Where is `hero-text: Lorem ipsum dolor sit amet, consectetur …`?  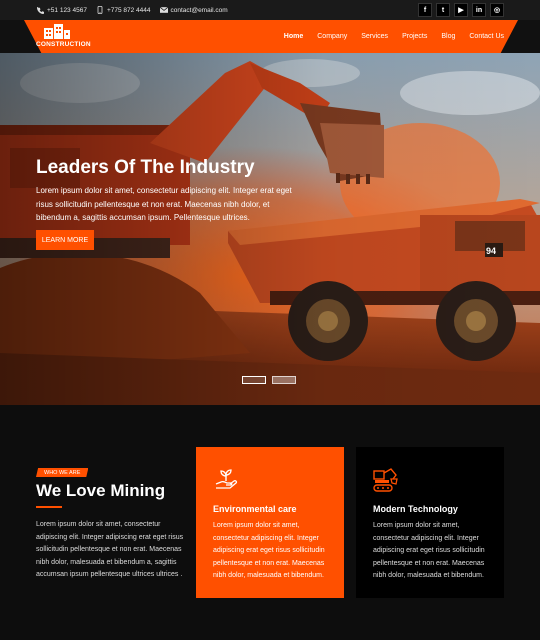
hero-text: Lorem ipsum dolor sit amet, consectetur … is located at coordinates (164, 204).